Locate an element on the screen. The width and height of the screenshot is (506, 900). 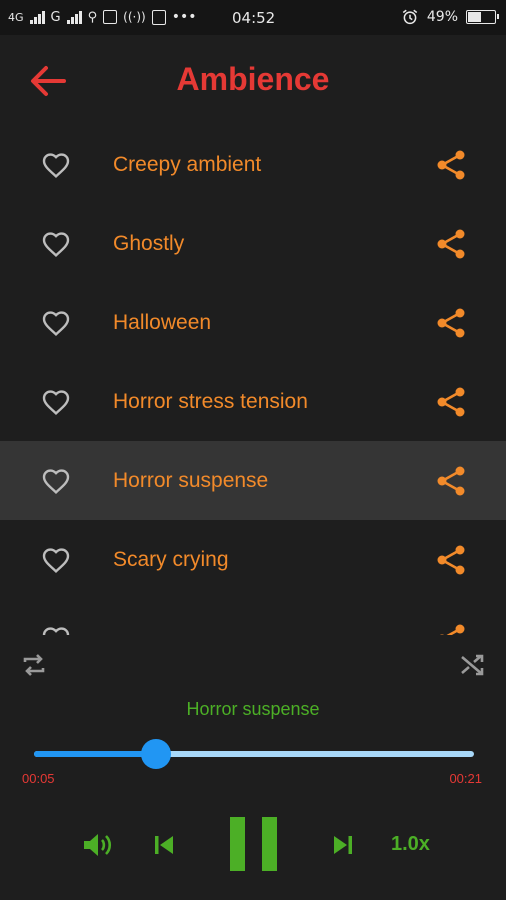
page-title: Ambience is located at coordinates (253, 79).